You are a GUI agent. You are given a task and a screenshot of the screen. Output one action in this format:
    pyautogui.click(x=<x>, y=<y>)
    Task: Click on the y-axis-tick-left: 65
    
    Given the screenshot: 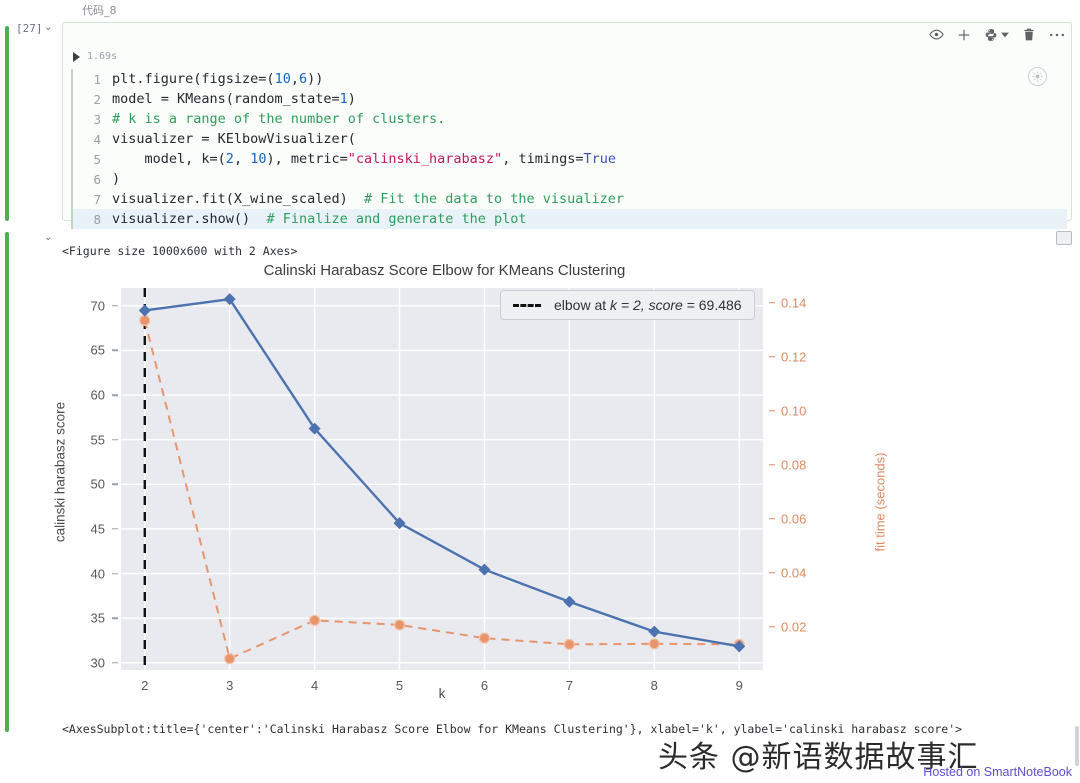 What is the action you would take?
    pyautogui.click(x=97, y=350)
    